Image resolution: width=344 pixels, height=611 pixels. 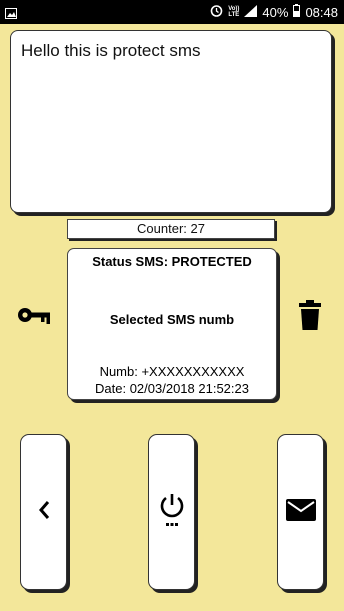 What do you see at coordinates (11, 15) in the screenshot?
I see `image-notification-icon` at bounding box center [11, 15].